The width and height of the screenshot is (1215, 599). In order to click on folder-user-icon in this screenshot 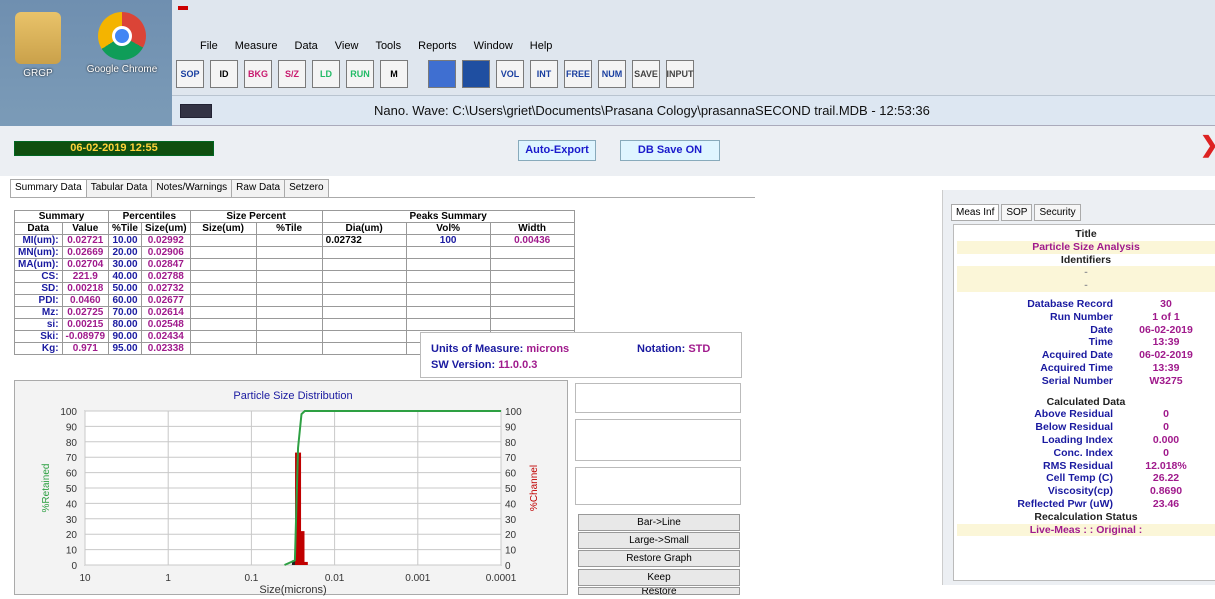, I will do `click(38, 38)`.